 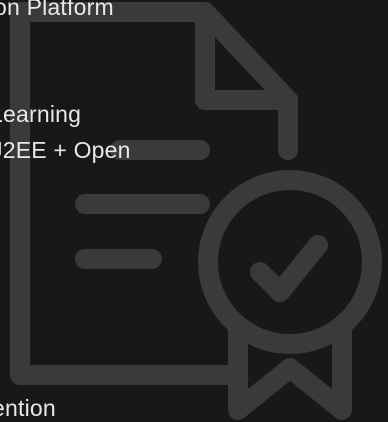 What do you see at coordinates (28, 408) in the screenshot?
I see `text-line-4: ention` at bounding box center [28, 408].